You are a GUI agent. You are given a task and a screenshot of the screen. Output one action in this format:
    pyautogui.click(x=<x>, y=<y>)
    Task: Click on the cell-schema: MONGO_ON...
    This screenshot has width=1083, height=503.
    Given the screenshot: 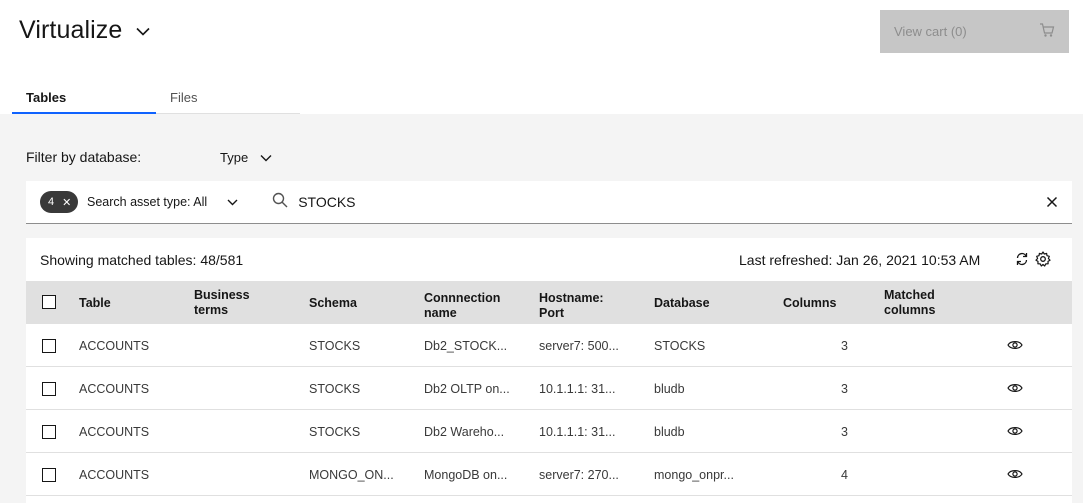 What is the action you would take?
    pyautogui.click(x=351, y=475)
    